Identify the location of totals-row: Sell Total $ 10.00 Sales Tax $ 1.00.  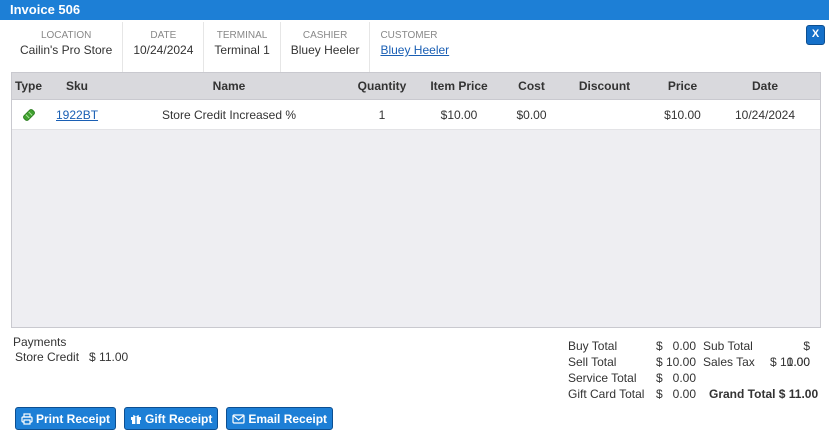
(693, 362).